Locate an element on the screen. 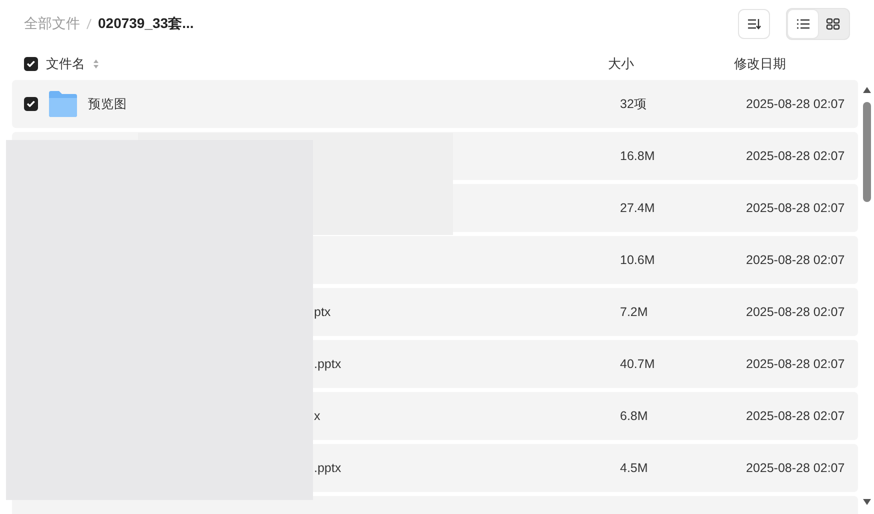 The image size is (874, 514). sort-button is located at coordinates (754, 24).